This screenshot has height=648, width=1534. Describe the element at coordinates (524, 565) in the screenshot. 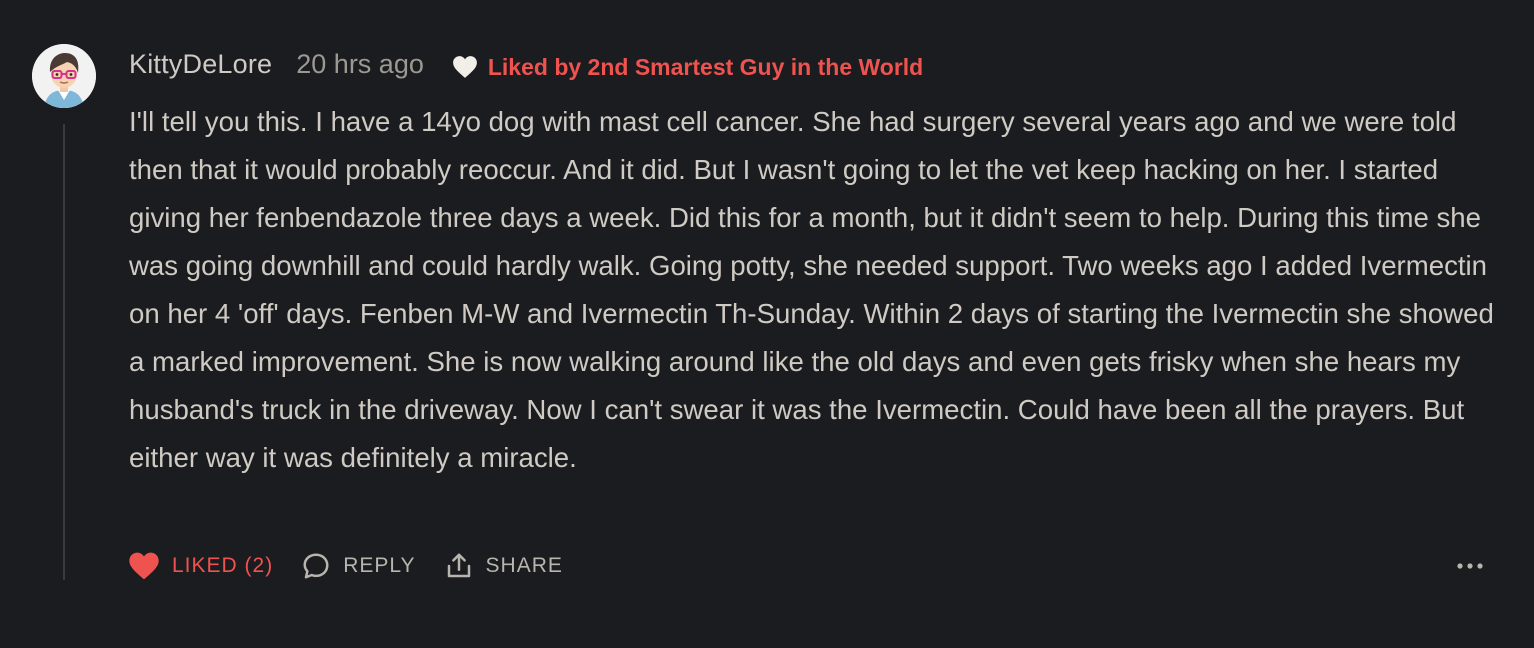

I see `share-label: SHARE` at that location.